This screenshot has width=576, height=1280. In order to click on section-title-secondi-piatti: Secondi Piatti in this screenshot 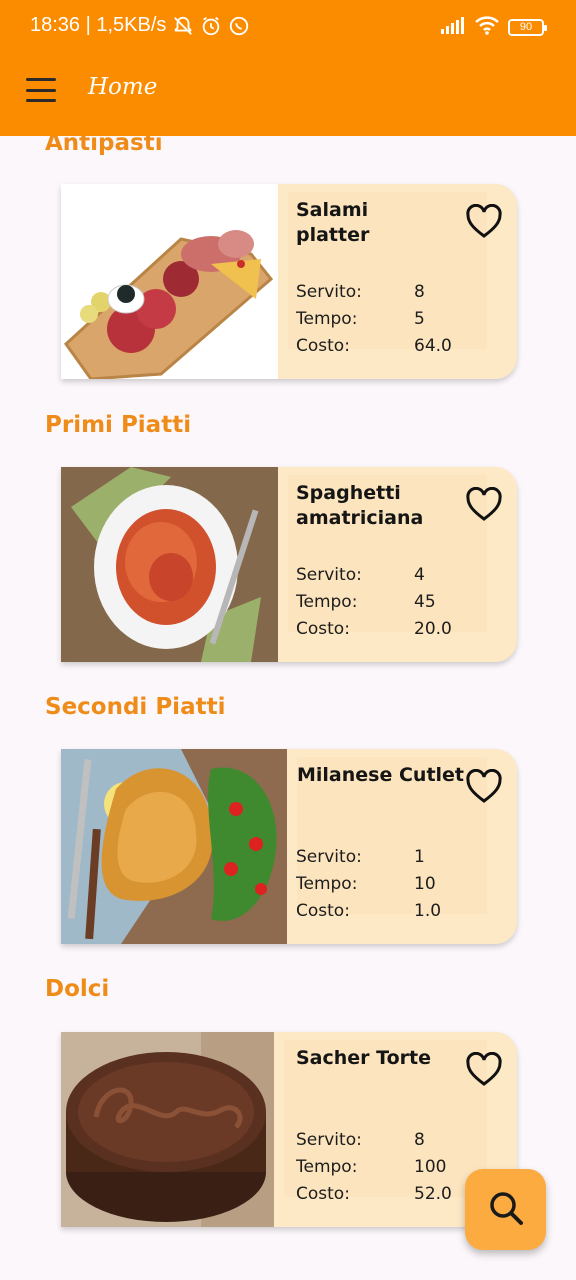, I will do `click(135, 707)`.